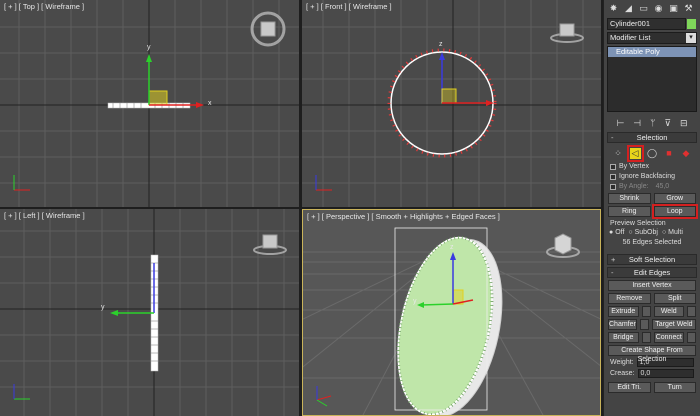  What do you see at coordinates (622, 362) in the screenshot?
I see `weight-label: Weight:` at bounding box center [622, 362].